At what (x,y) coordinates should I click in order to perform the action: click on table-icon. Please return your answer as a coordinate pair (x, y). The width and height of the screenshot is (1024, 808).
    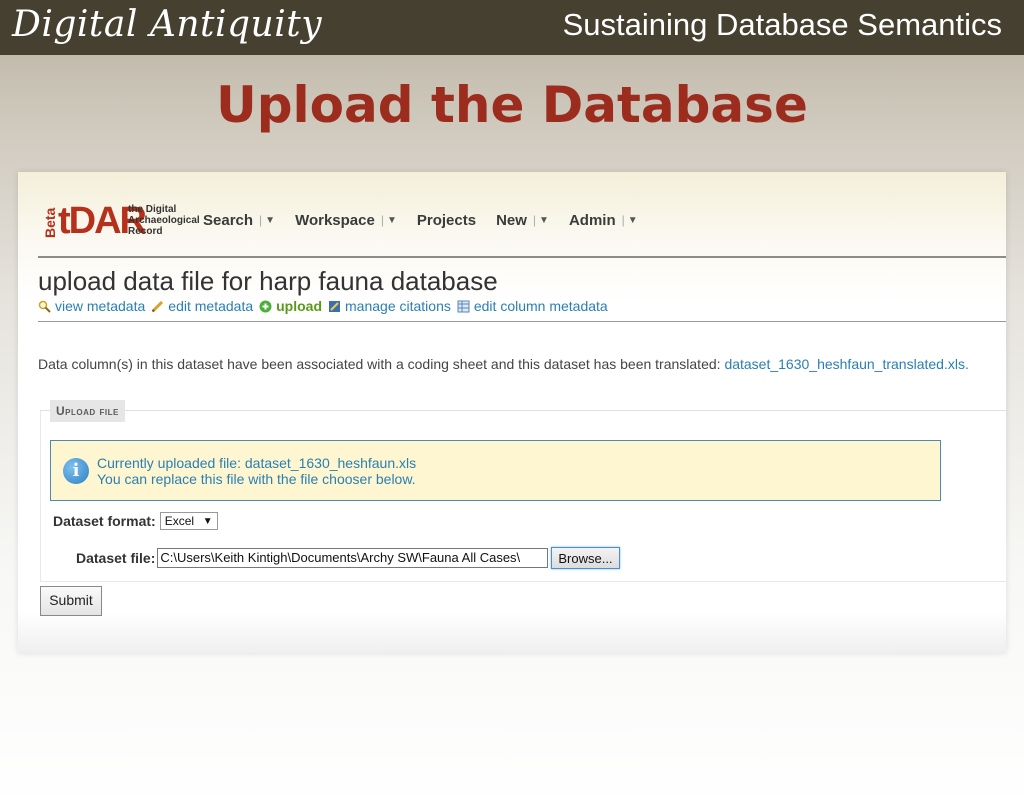
    Looking at the image, I should click on (463, 306).